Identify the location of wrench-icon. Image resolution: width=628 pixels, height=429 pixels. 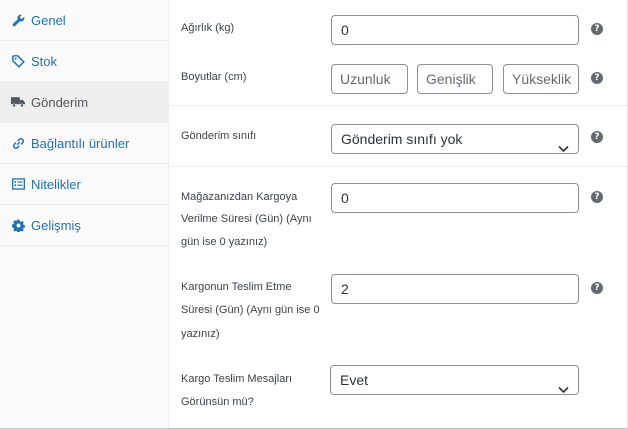
(18, 20).